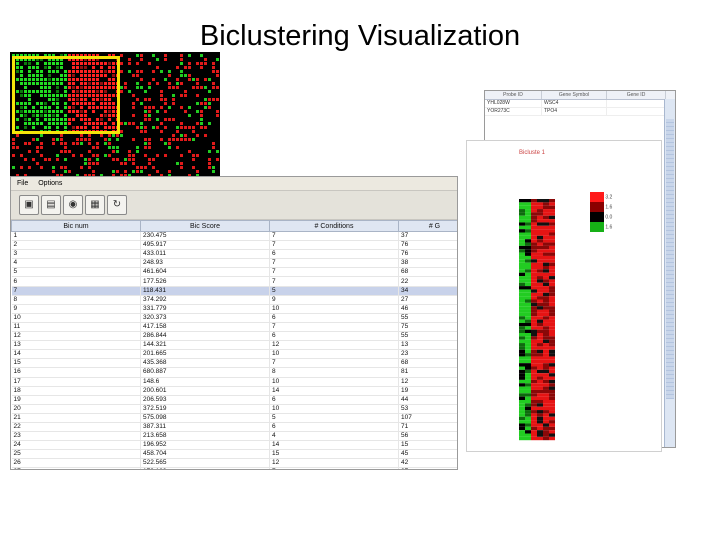 The width and height of the screenshot is (720, 540). I want to click on table-row: 20 372.519 10 53, so click(234, 409).